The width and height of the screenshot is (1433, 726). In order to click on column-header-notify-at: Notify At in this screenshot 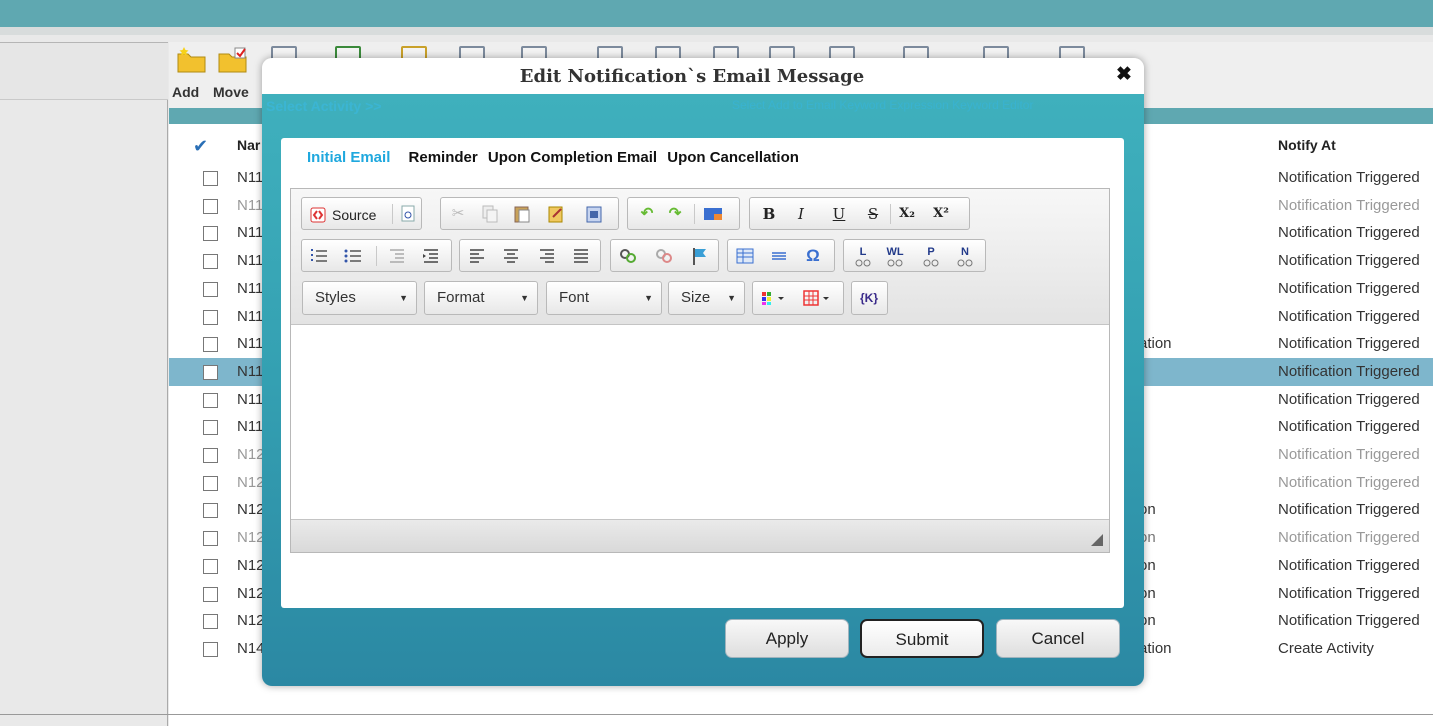, I will do `click(1307, 145)`.